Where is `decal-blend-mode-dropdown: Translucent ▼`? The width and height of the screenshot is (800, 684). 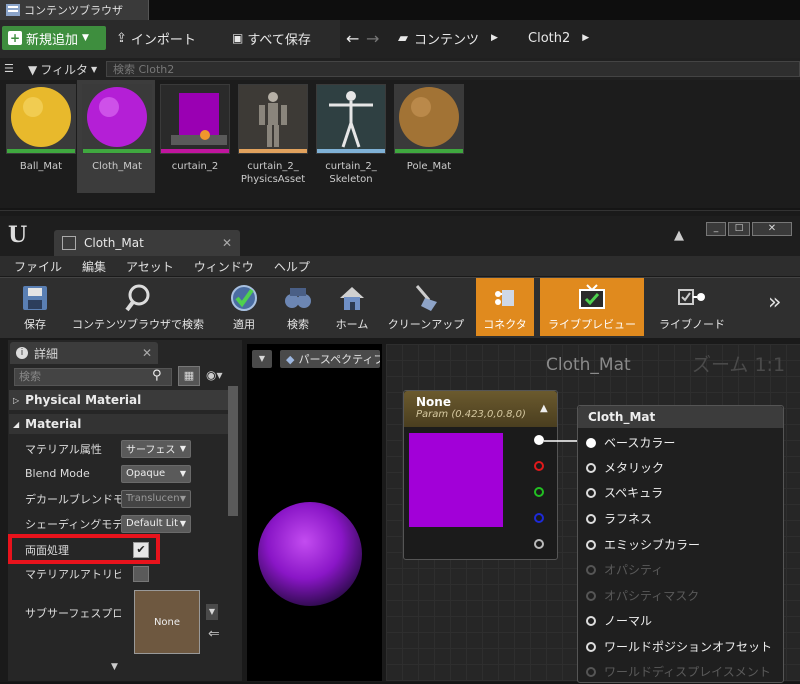
decal-blend-mode-dropdown: Translucent ▼ is located at coordinates (156, 498).